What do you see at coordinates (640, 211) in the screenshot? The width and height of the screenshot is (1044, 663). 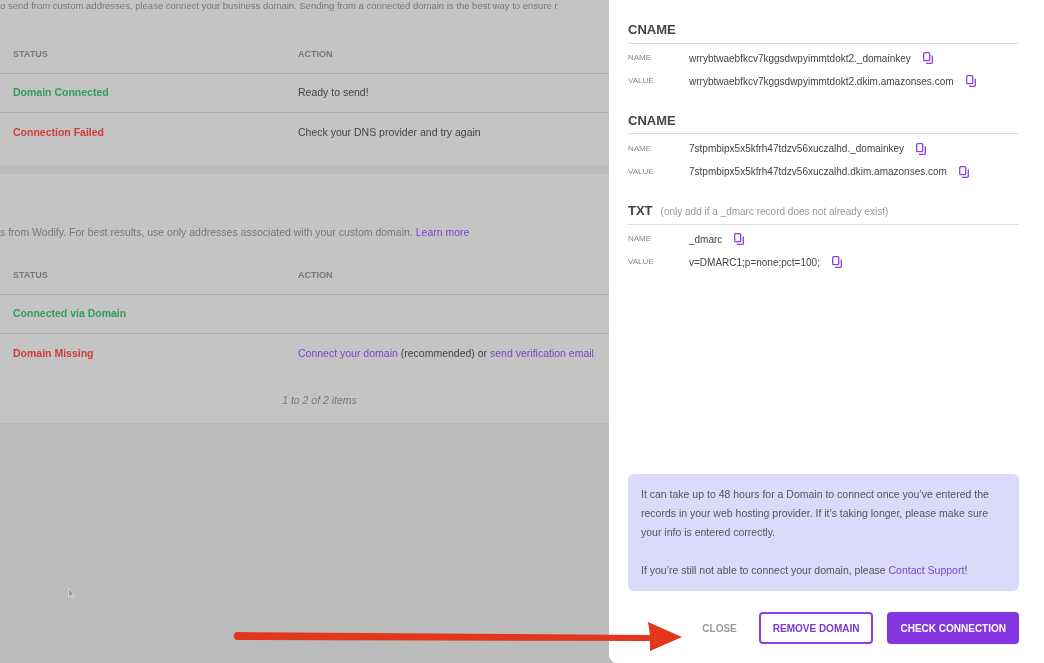 I see `record-type: TXT` at bounding box center [640, 211].